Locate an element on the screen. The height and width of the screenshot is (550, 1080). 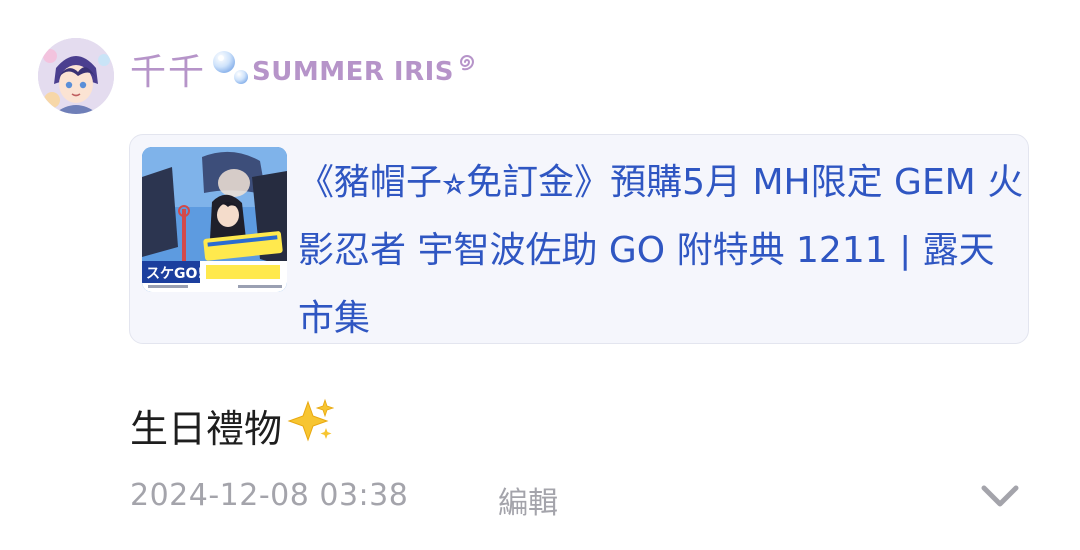
post-text: 生日禮物 is located at coordinates (232, 425).